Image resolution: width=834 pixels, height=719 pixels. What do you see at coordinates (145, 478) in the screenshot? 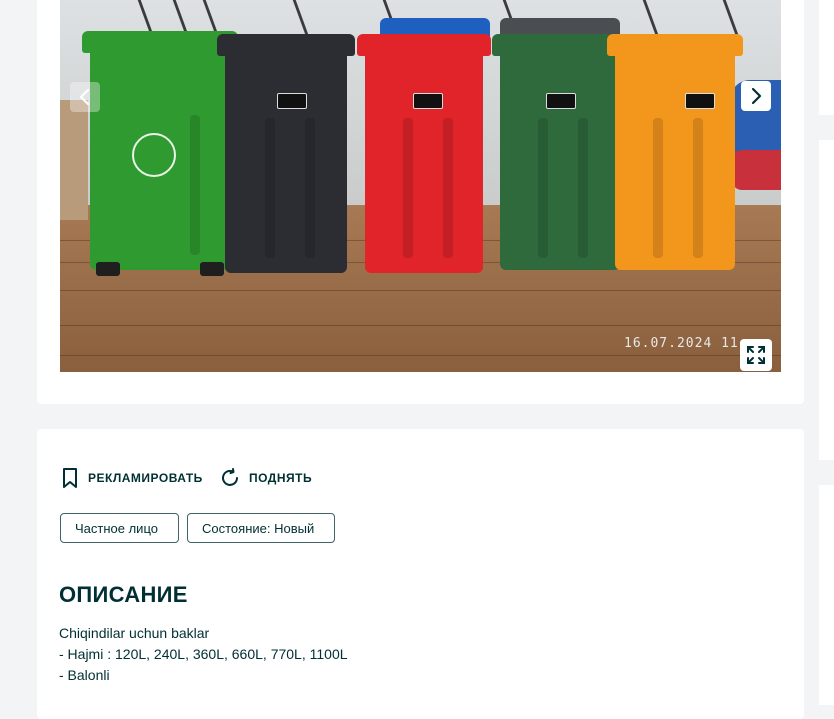
I see `promote-label: РЕКЛАМИРОВАТЬ` at bounding box center [145, 478].